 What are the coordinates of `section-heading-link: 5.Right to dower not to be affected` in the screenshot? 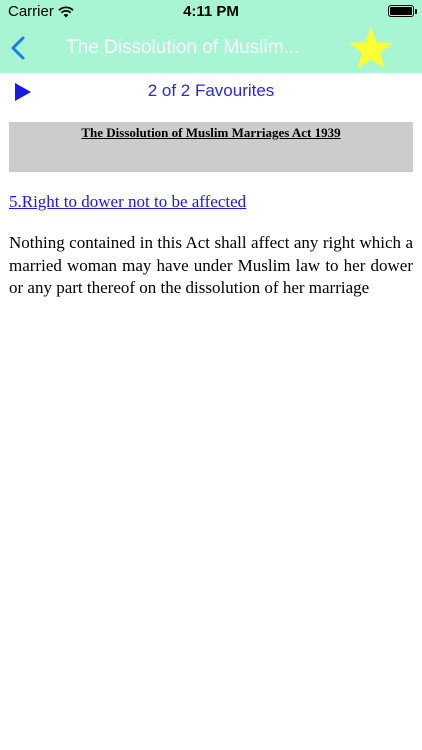 It's located at (211, 202).